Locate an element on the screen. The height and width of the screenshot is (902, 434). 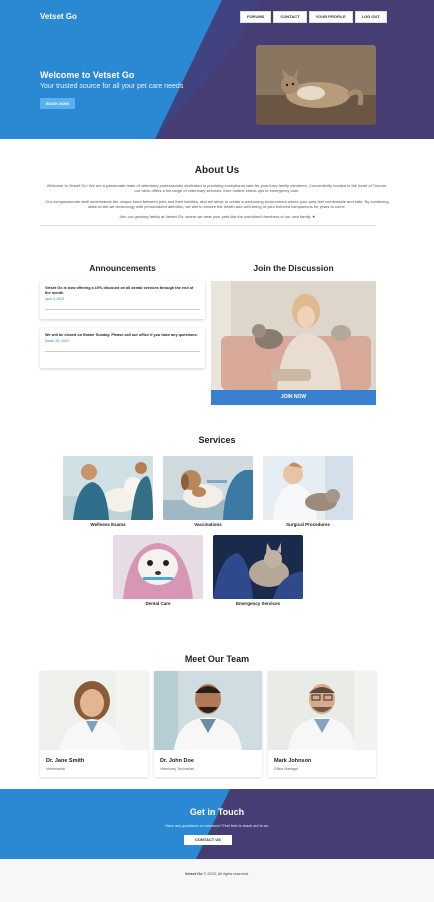
announcement-date: March 28, 2023 is located at coordinates (57, 341).